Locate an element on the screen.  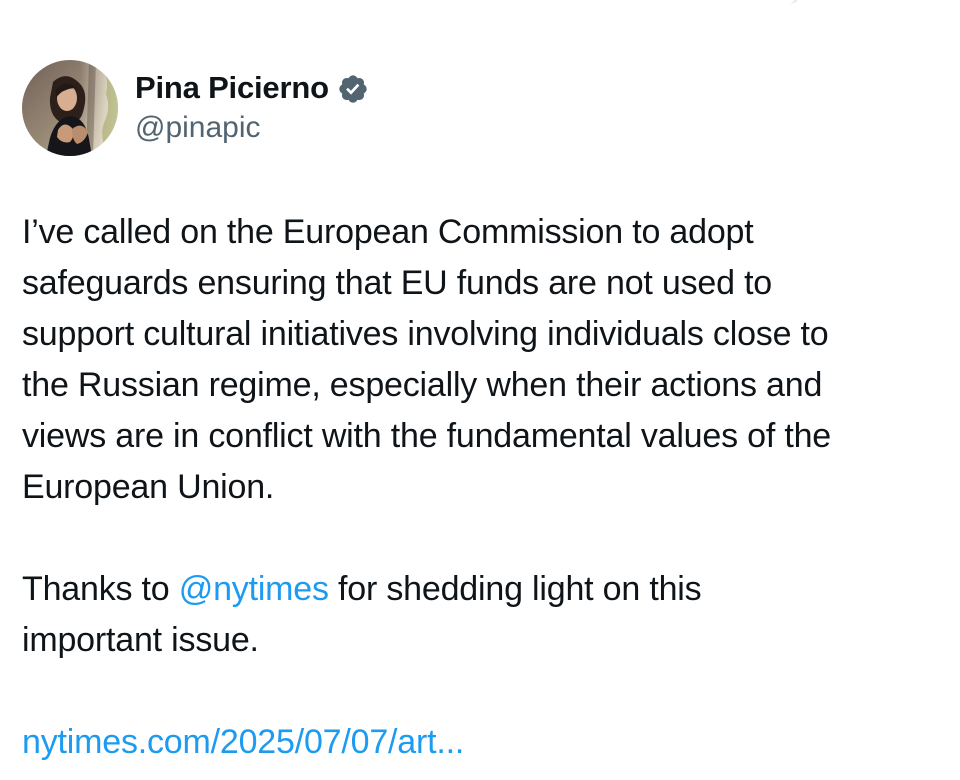
name-row: Pina Picierno is located at coordinates (252, 88).